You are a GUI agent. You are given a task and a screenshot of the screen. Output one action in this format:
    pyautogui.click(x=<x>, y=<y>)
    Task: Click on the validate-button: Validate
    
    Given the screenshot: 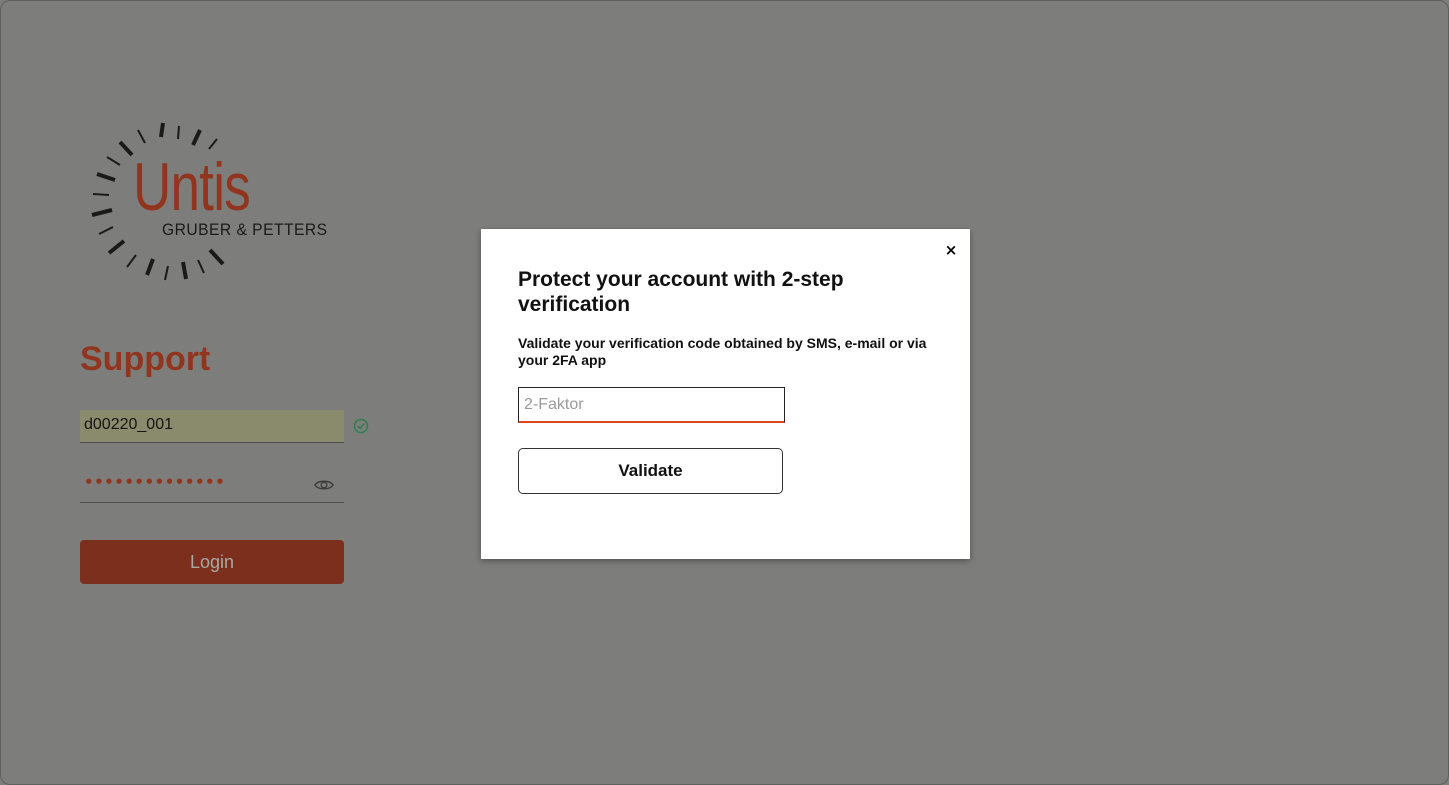 What is the action you would take?
    pyautogui.click(x=650, y=471)
    